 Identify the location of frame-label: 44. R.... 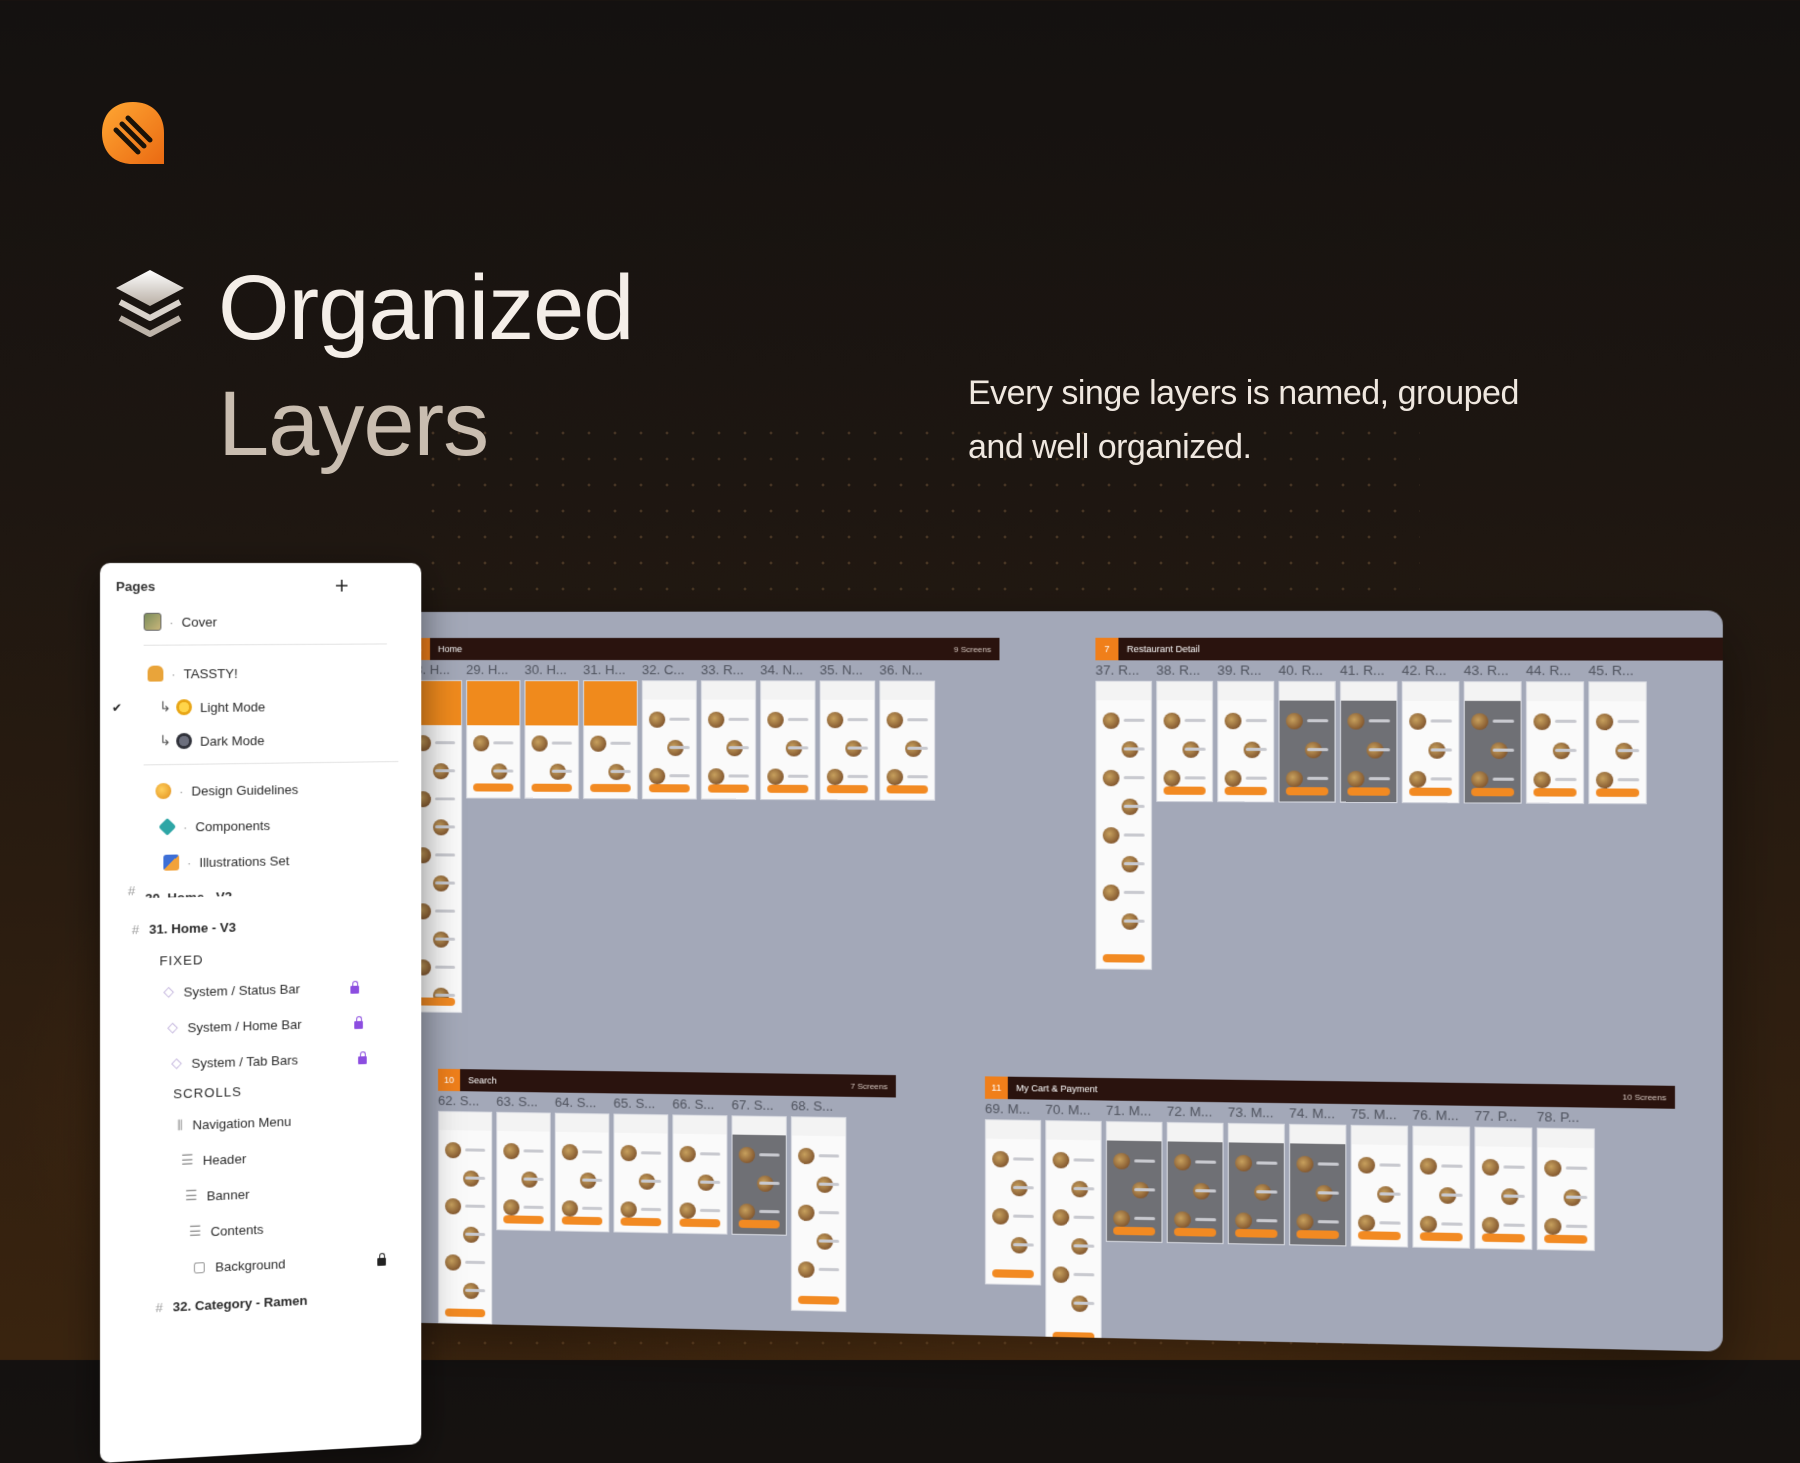
(1548, 671).